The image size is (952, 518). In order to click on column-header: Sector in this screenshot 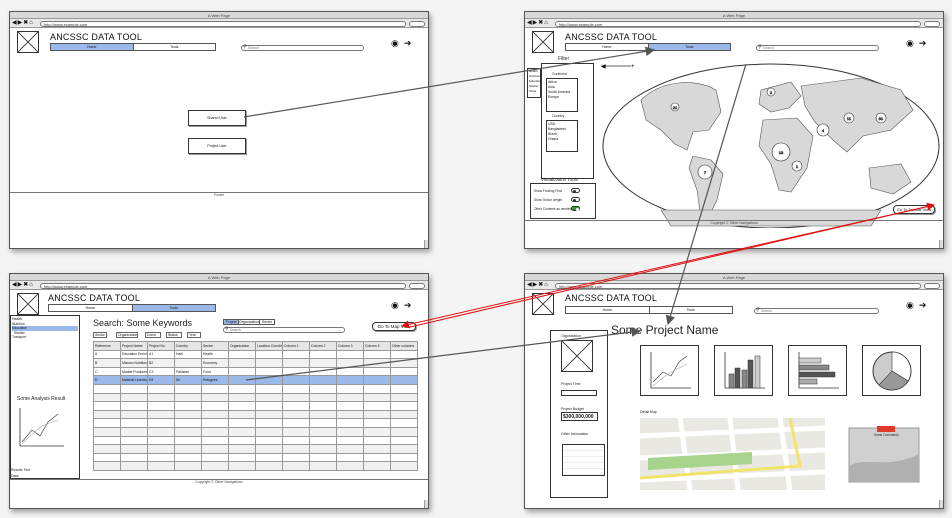, I will do `click(215, 346)`.